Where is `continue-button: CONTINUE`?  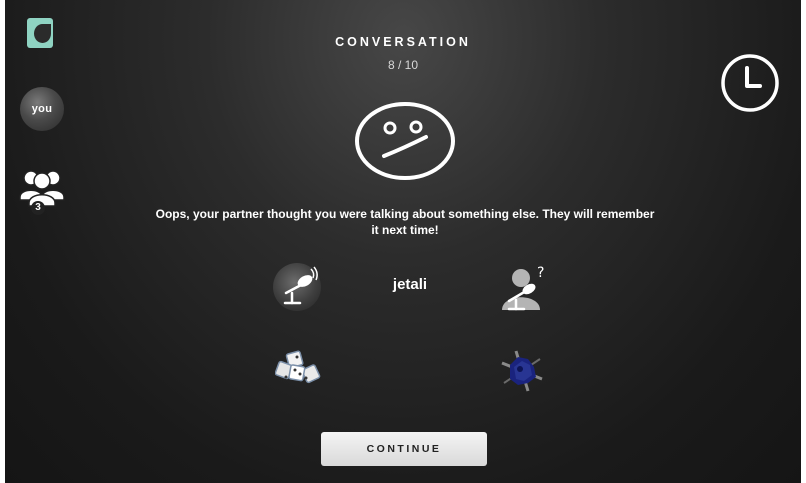
continue-button: CONTINUE is located at coordinates (404, 449).